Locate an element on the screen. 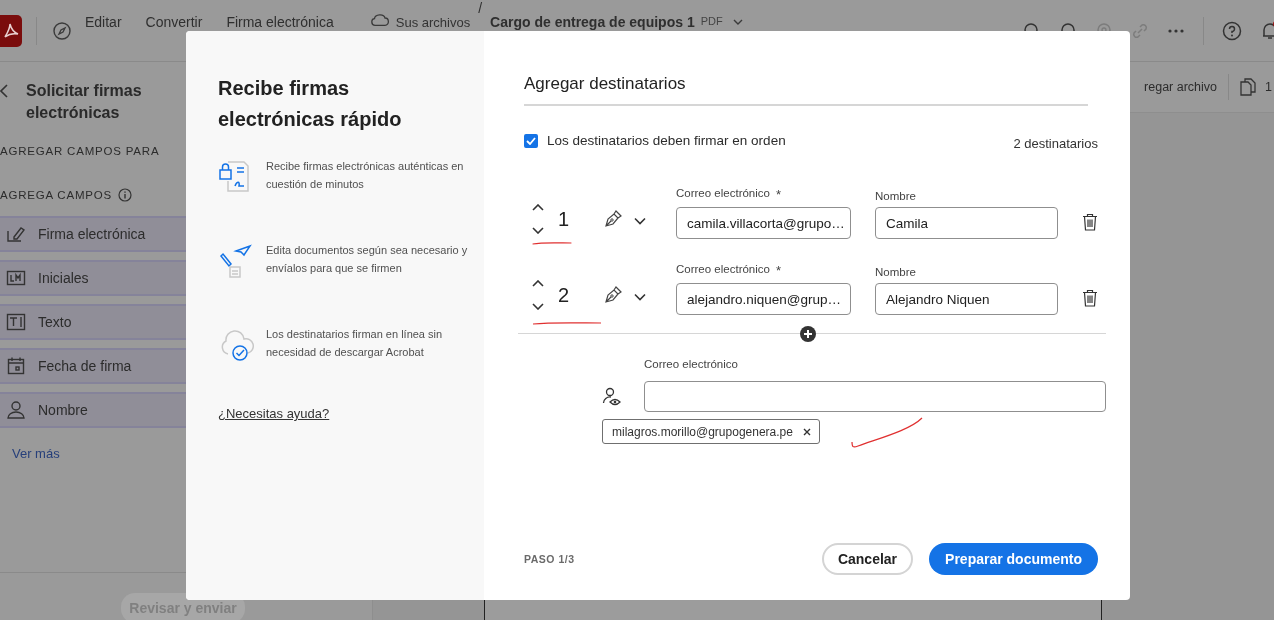 The height and width of the screenshot is (620, 1274). section-heading: AGREGA CAMPOS is located at coordinates (56, 195).